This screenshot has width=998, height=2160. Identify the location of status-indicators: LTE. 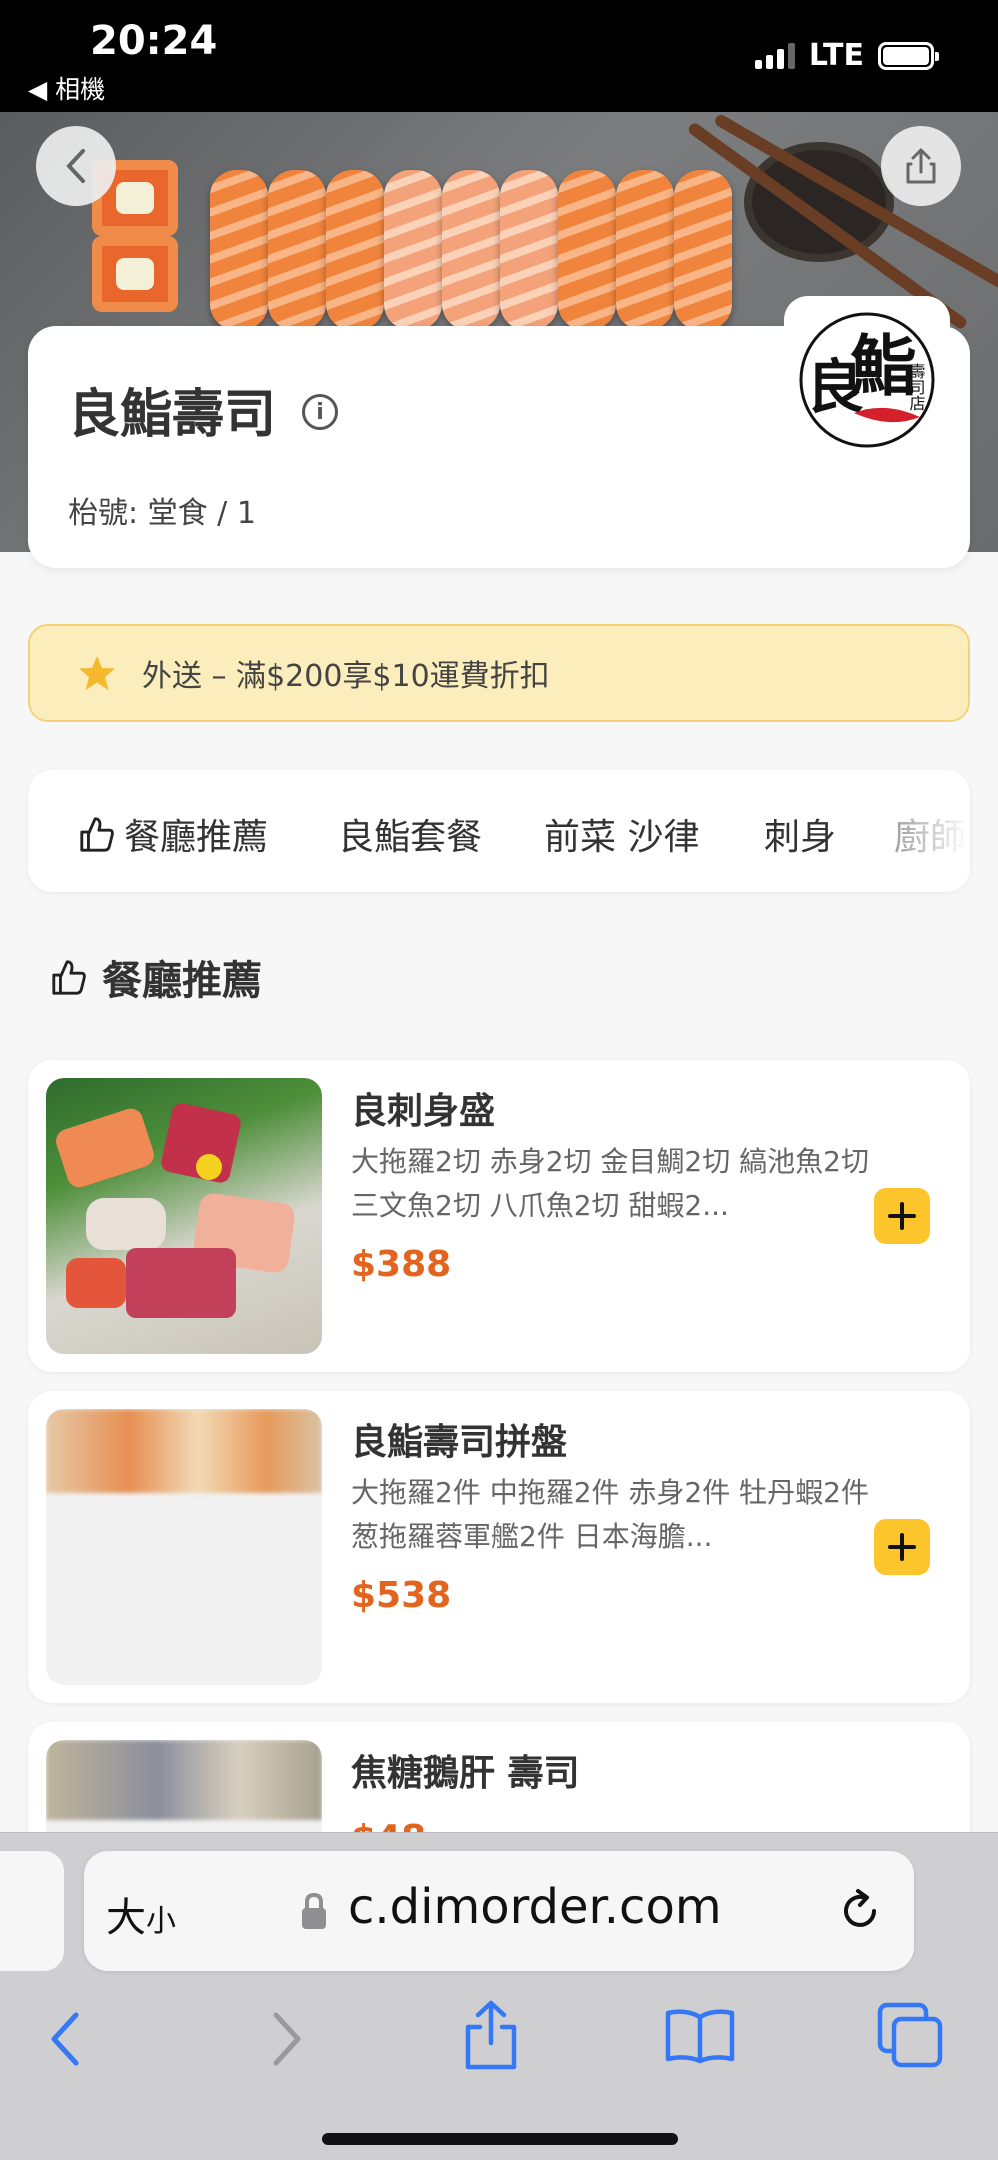
(846, 55).